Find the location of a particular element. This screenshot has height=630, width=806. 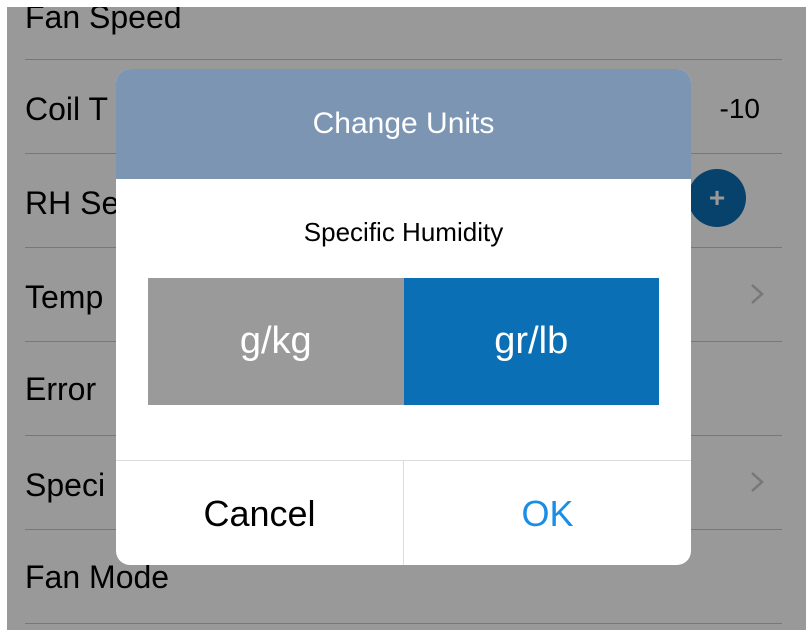

unit-option-gr-lb: gr/lb is located at coordinates (531, 341).